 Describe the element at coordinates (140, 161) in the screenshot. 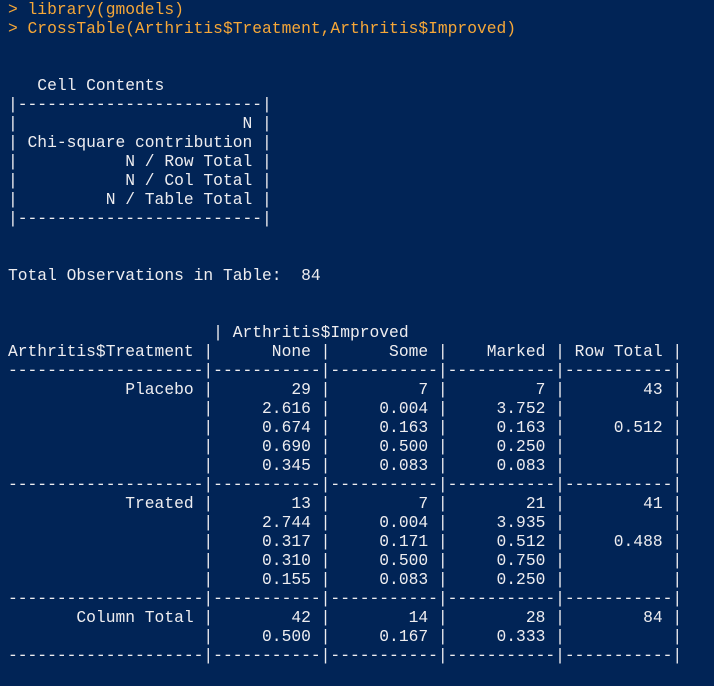

I see `output-line: | N / Row Total |` at that location.